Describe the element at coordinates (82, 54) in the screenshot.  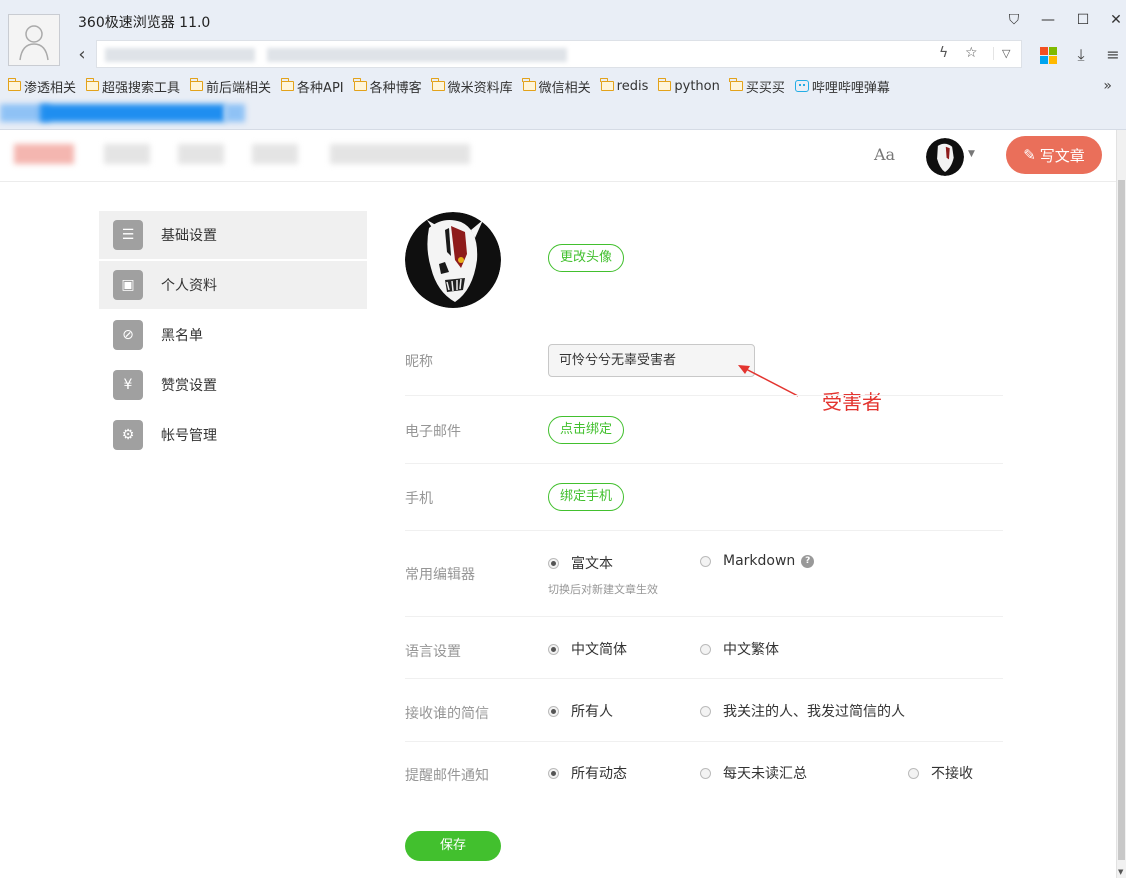
I see `back-arrow-icon: ‹` at that location.